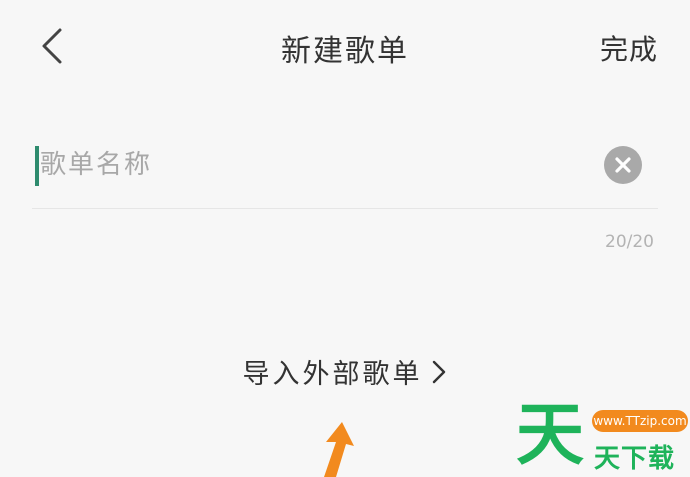 The width and height of the screenshot is (690, 477). I want to click on done-button: 完成, so click(629, 48).